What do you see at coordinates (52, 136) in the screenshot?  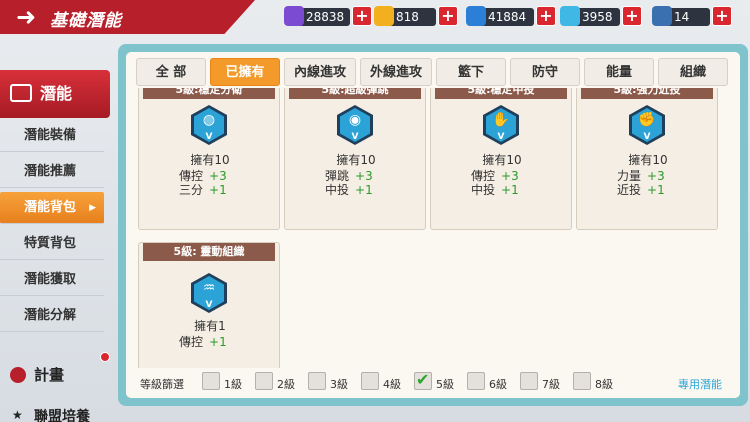 I see `sidebar-item-0: 潛能裝備` at bounding box center [52, 136].